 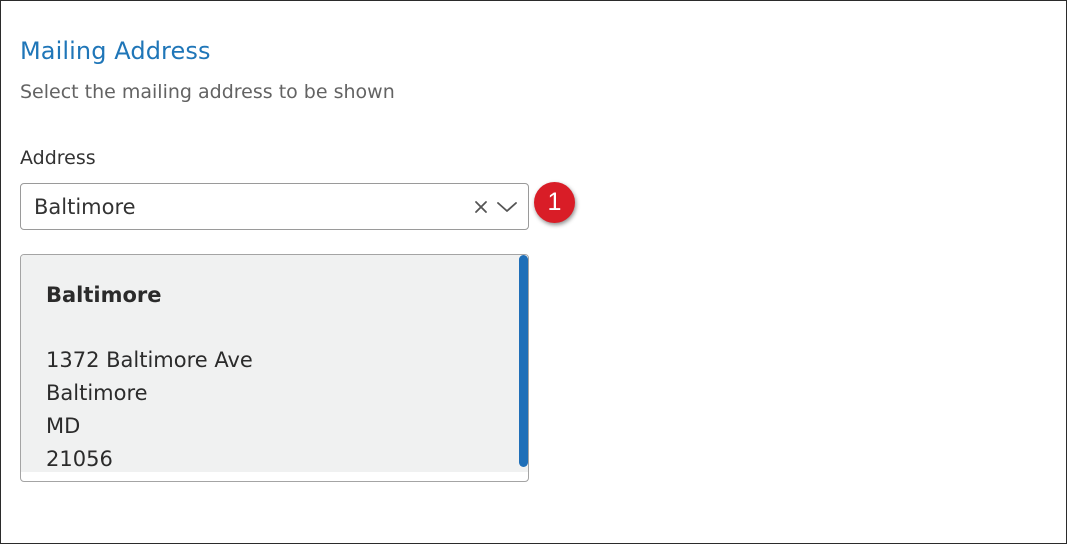 I want to click on address-state: MD, so click(x=63, y=426).